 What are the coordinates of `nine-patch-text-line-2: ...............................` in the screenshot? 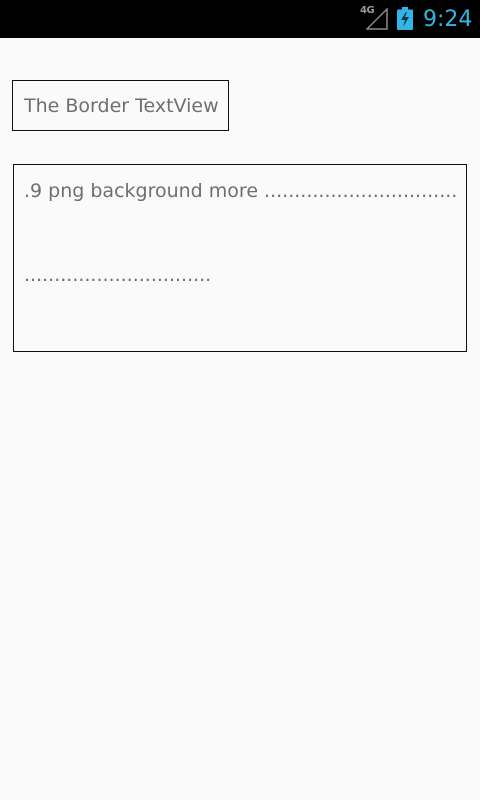 It's located at (118, 275).